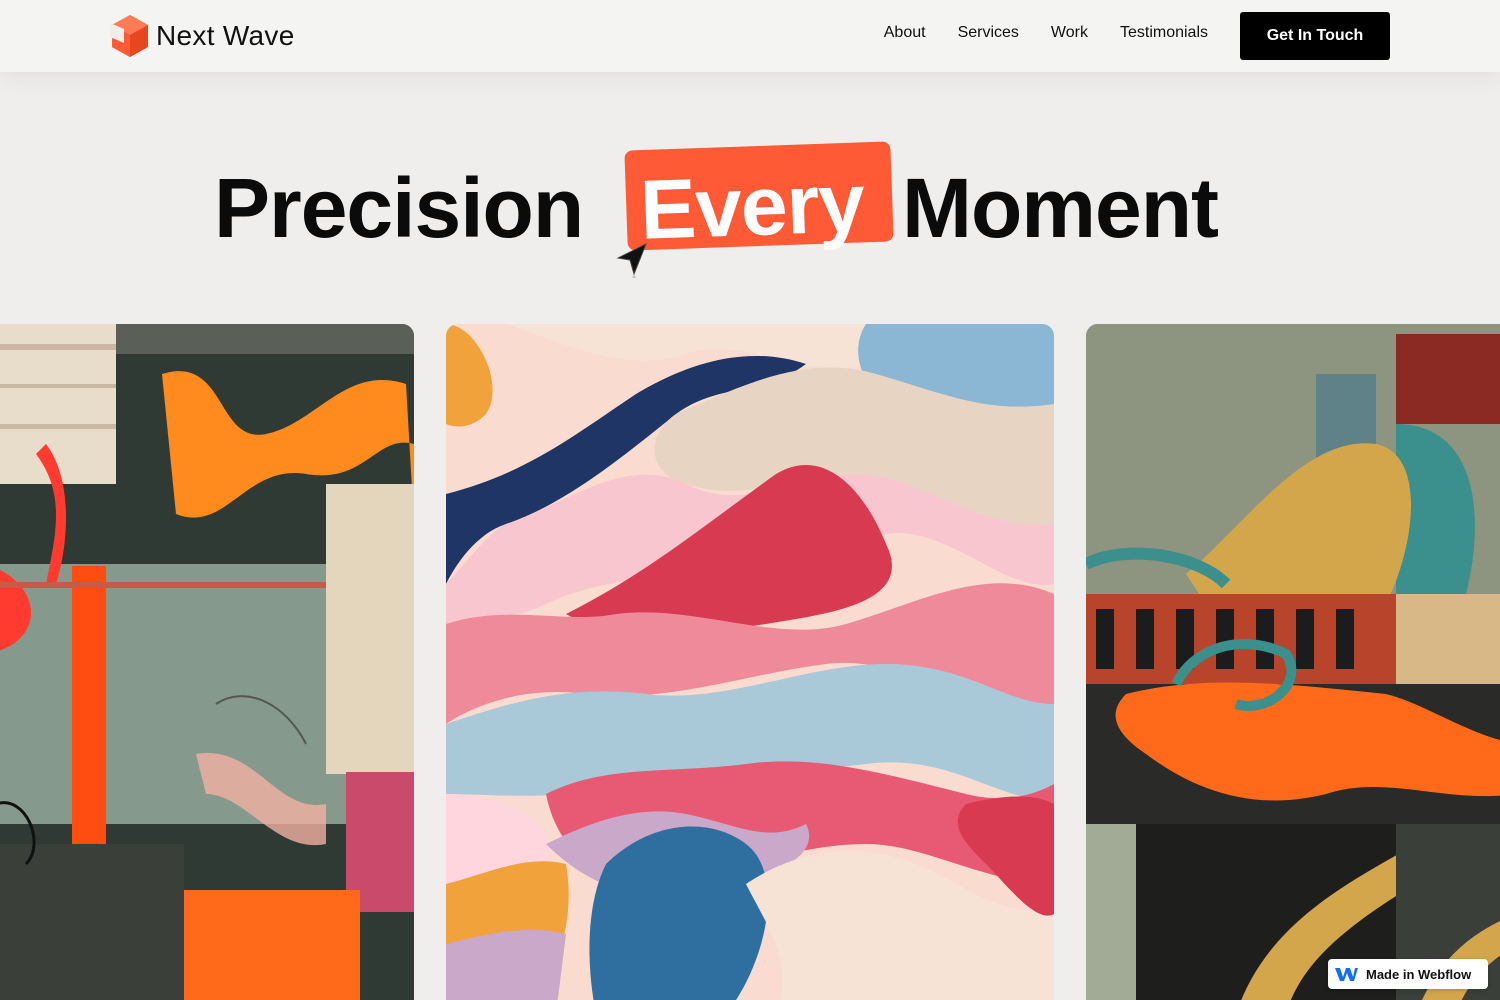  What do you see at coordinates (1164, 33) in the screenshot?
I see `nav-link-testimonials: Testimonials` at bounding box center [1164, 33].